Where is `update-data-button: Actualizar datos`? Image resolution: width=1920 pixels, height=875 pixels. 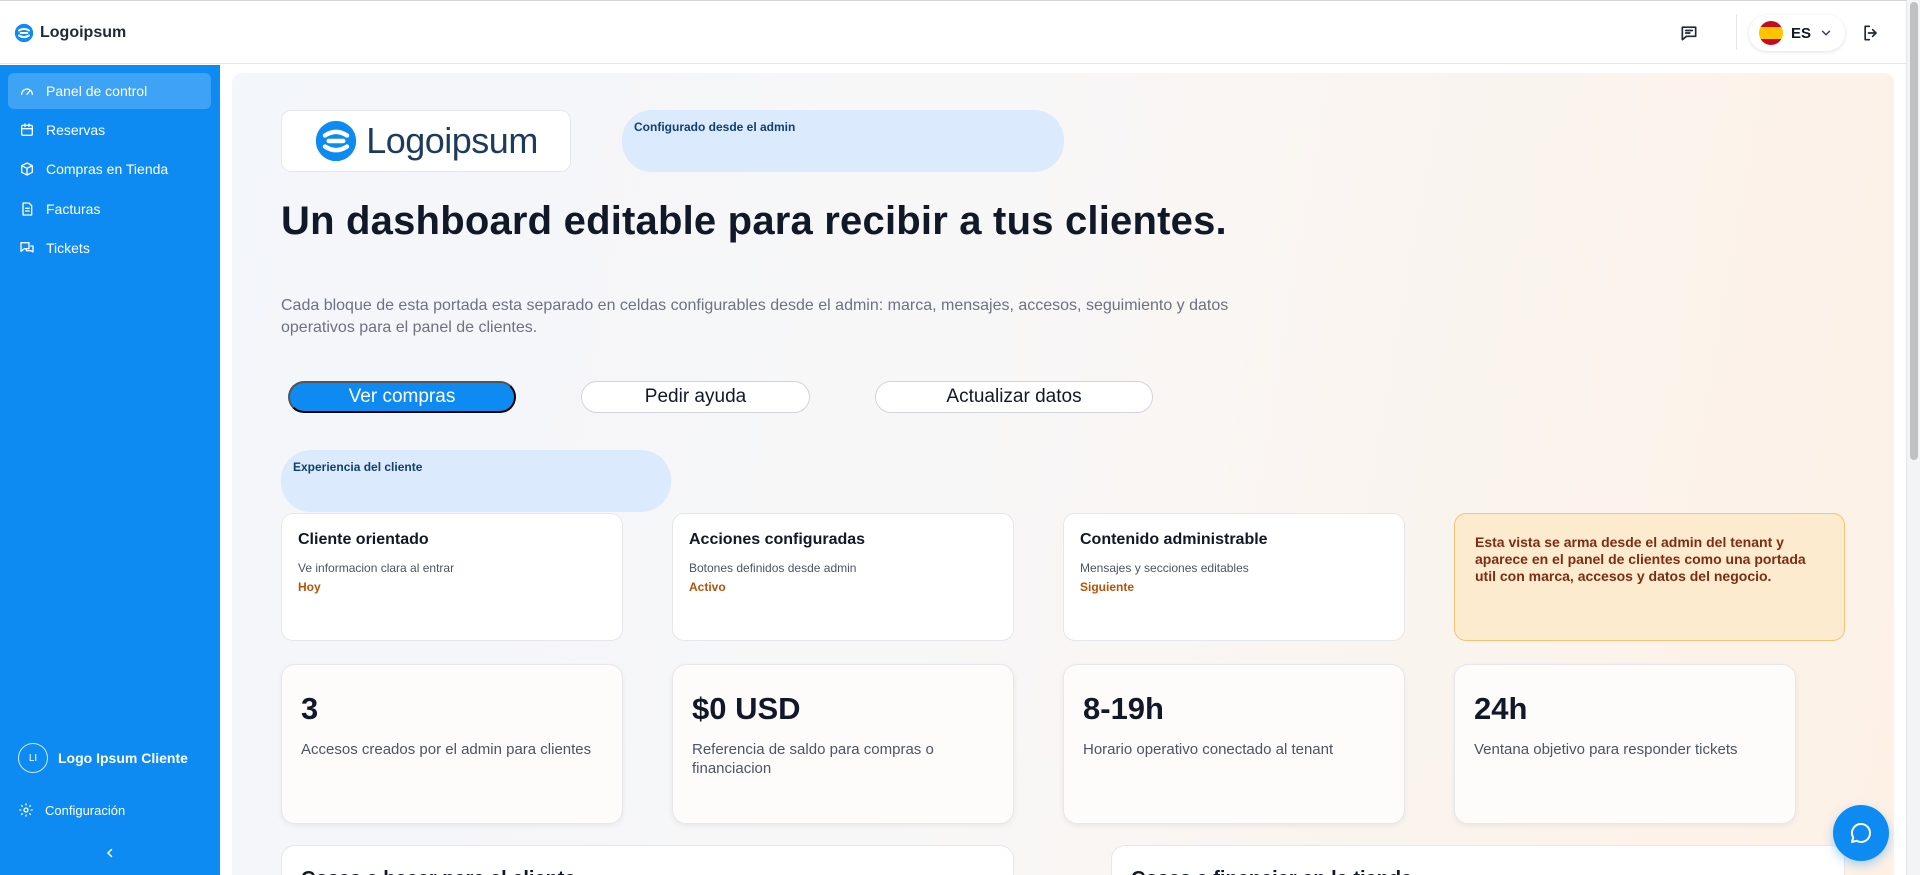 update-data-button: Actualizar datos is located at coordinates (1014, 397).